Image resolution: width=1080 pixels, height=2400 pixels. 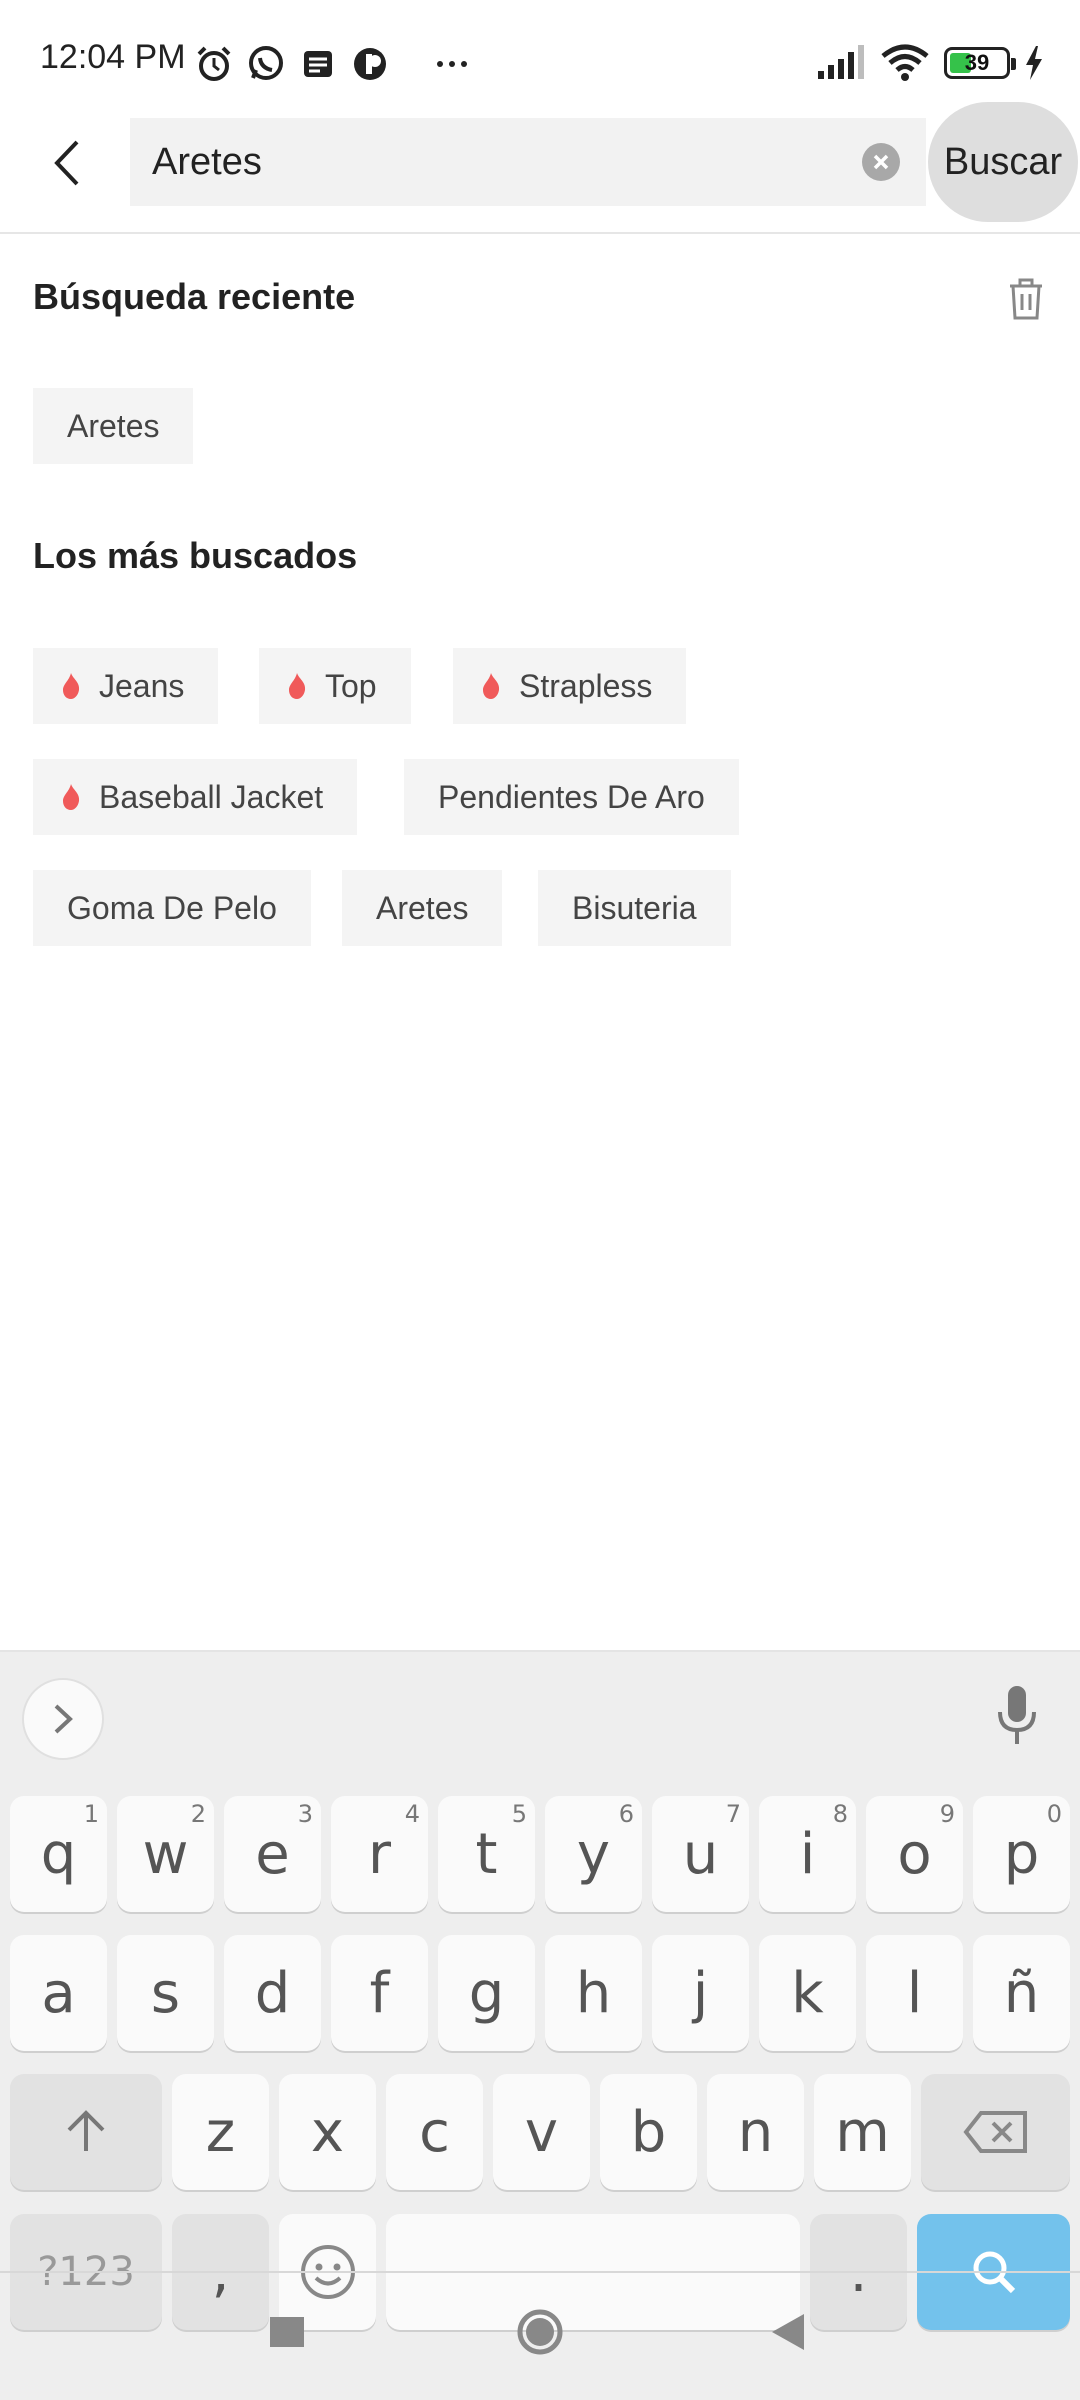 What do you see at coordinates (58, 1854) in the screenshot?
I see `key-q: q1` at bounding box center [58, 1854].